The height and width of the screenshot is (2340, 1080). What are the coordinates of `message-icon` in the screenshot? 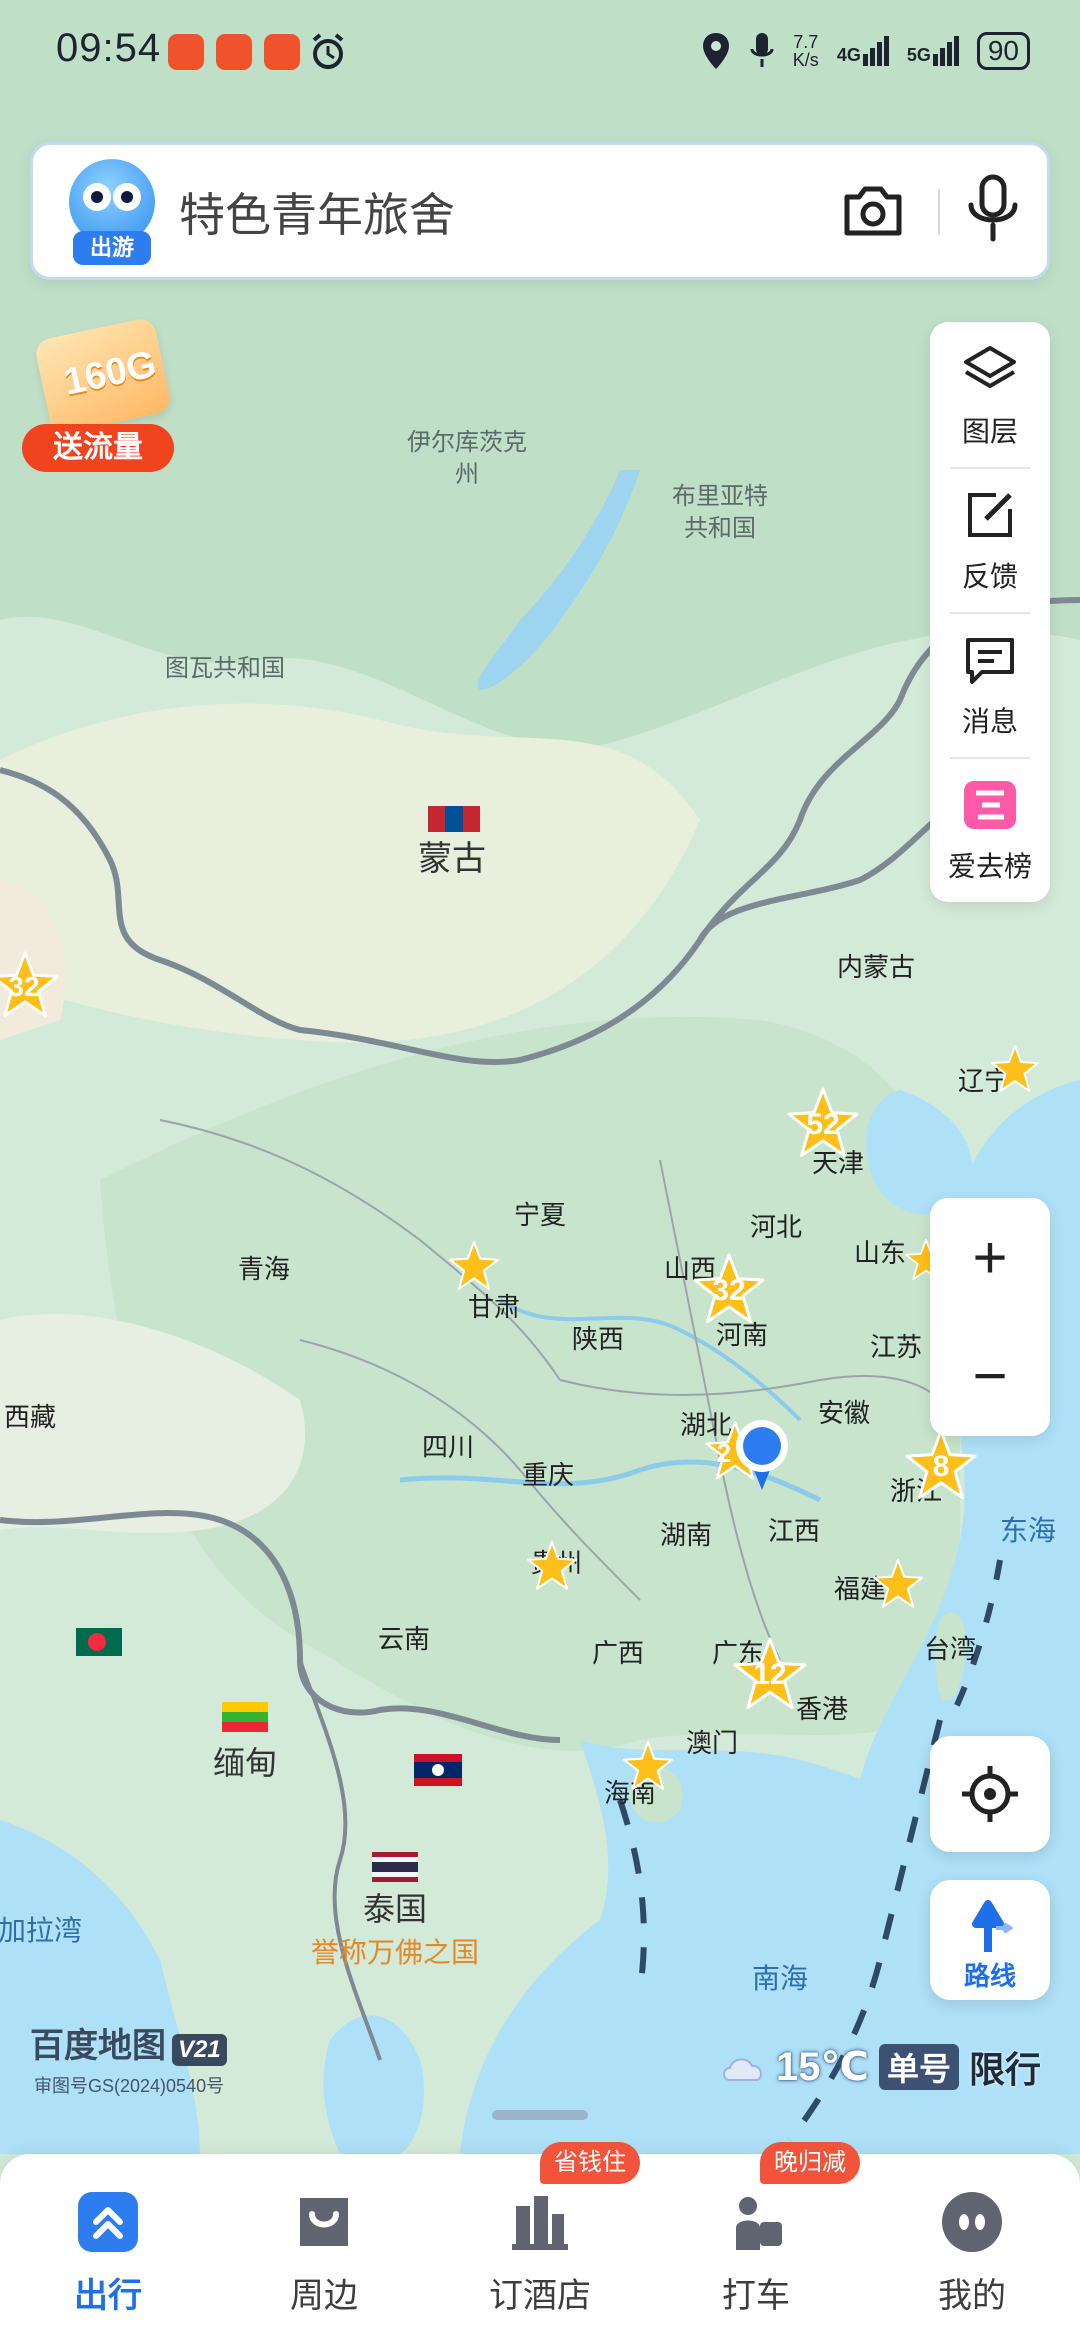 It's located at (990, 661).